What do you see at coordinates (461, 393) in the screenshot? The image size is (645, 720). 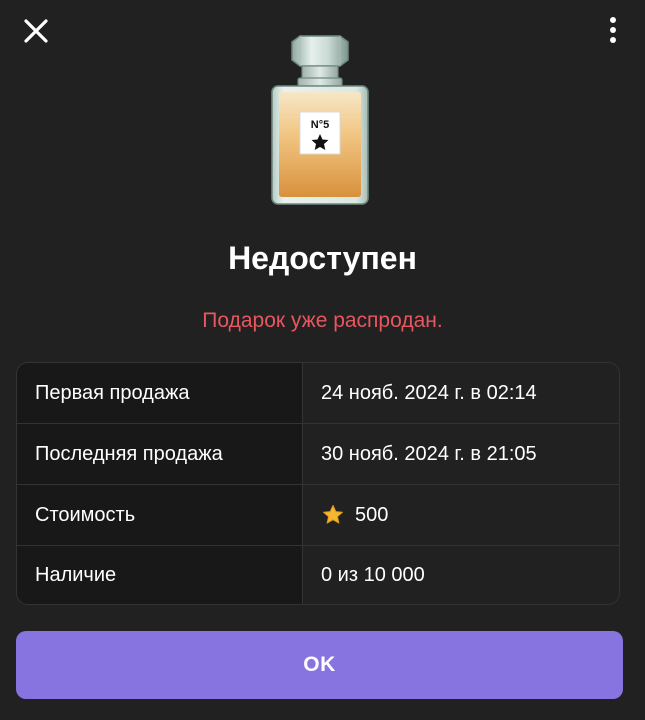 I see `info-value: 24 нояб. 2024 г. в 02:14` at bounding box center [461, 393].